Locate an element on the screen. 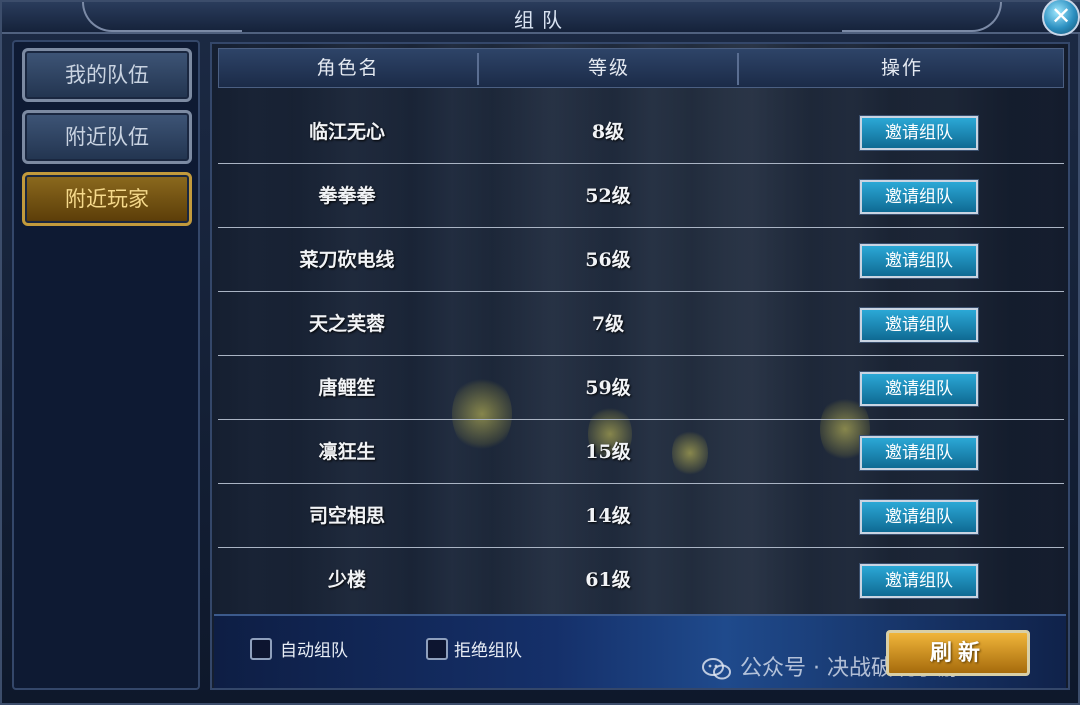 The height and width of the screenshot is (705, 1080). table-row: 少楼 61级 邀请组队 is located at coordinates (641, 580).